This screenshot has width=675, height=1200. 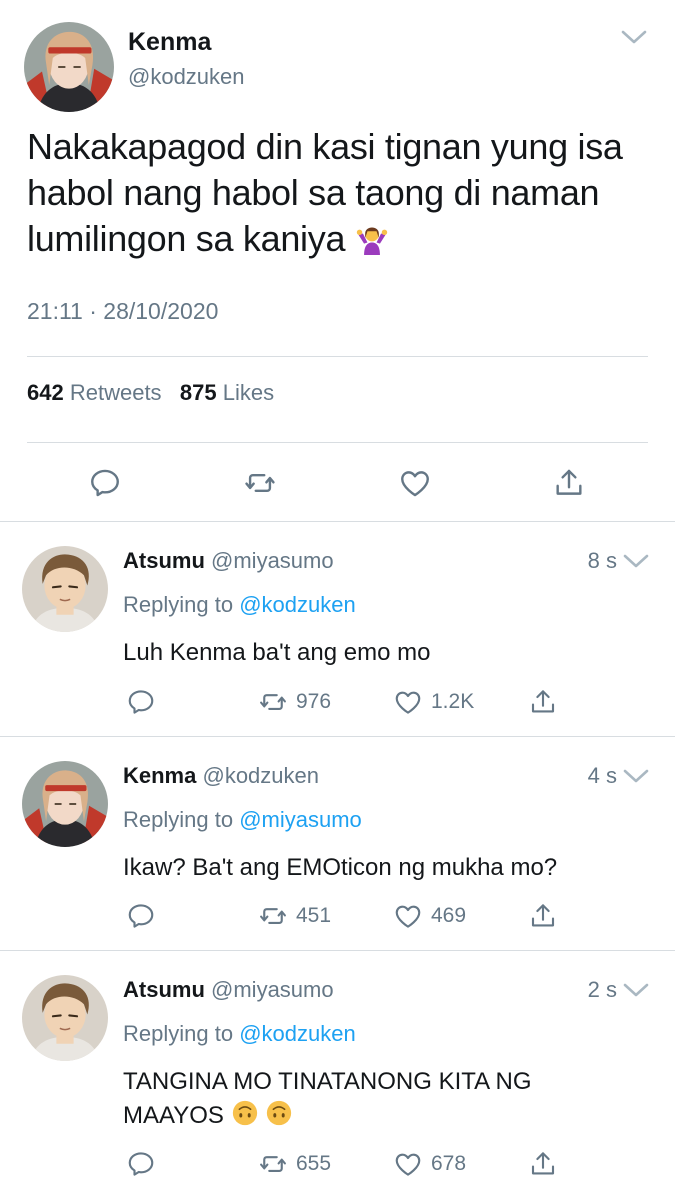 What do you see at coordinates (602, 560) in the screenshot?
I see `reply-age: 8 s` at bounding box center [602, 560].